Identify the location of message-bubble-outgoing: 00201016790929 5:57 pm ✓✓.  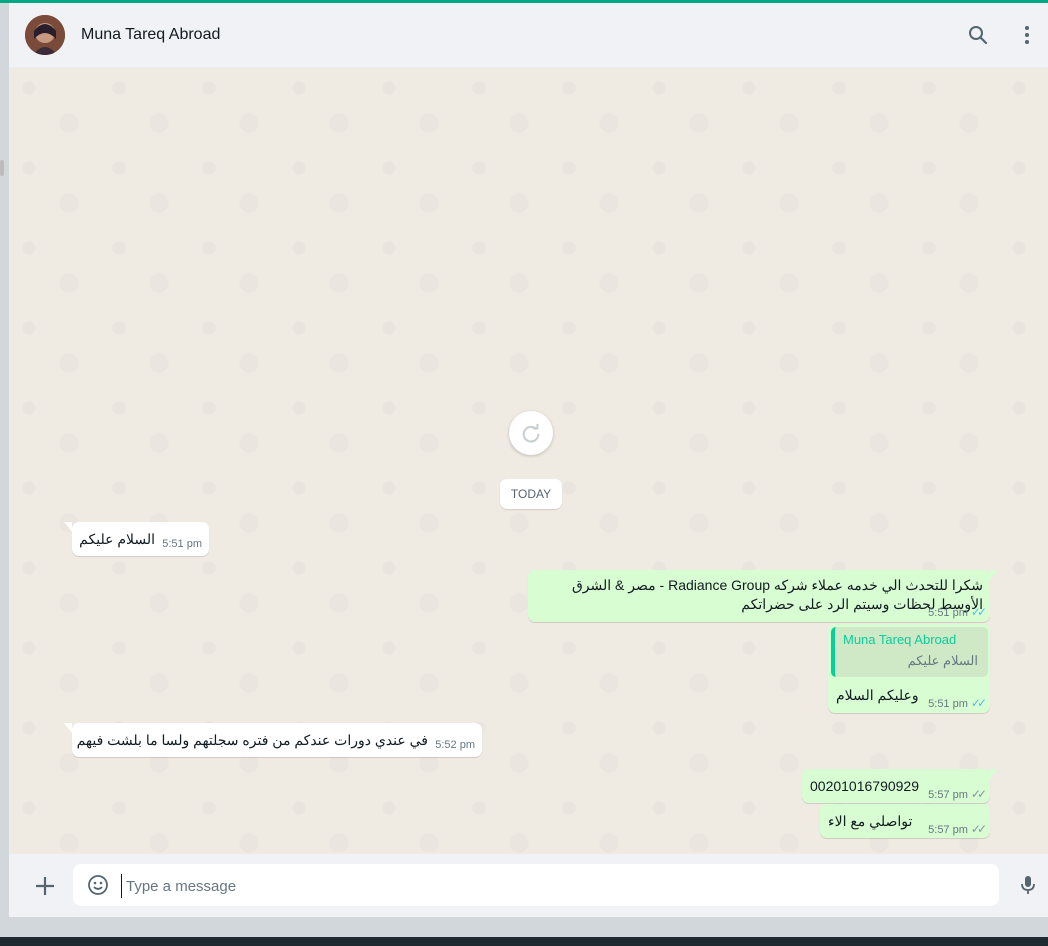
(900, 786).